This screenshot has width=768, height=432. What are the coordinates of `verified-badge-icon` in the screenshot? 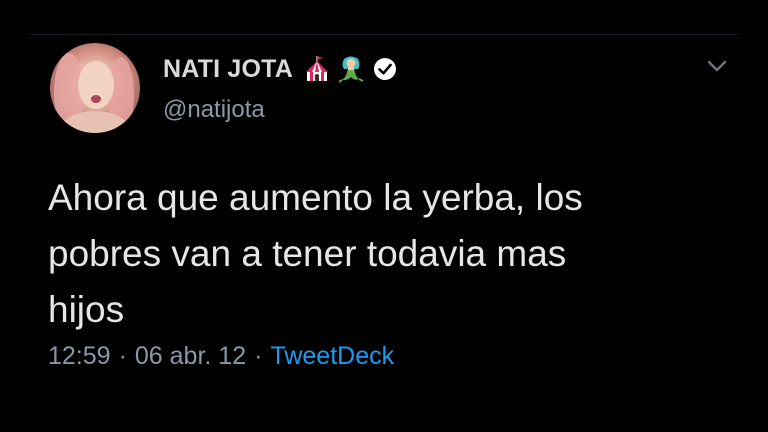 It's located at (385, 69).